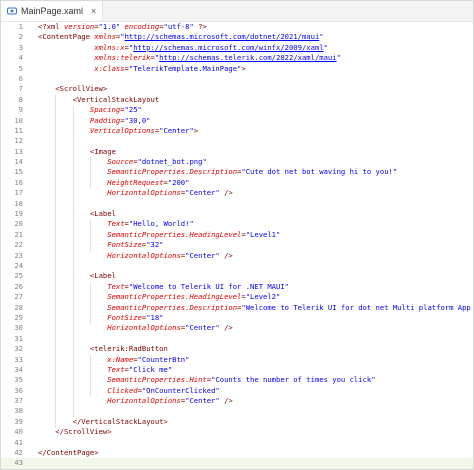 The image size is (474, 470). Describe the element at coordinates (116, 224) in the screenshot. I see `code-text: Text="Hello, World!"` at that location.